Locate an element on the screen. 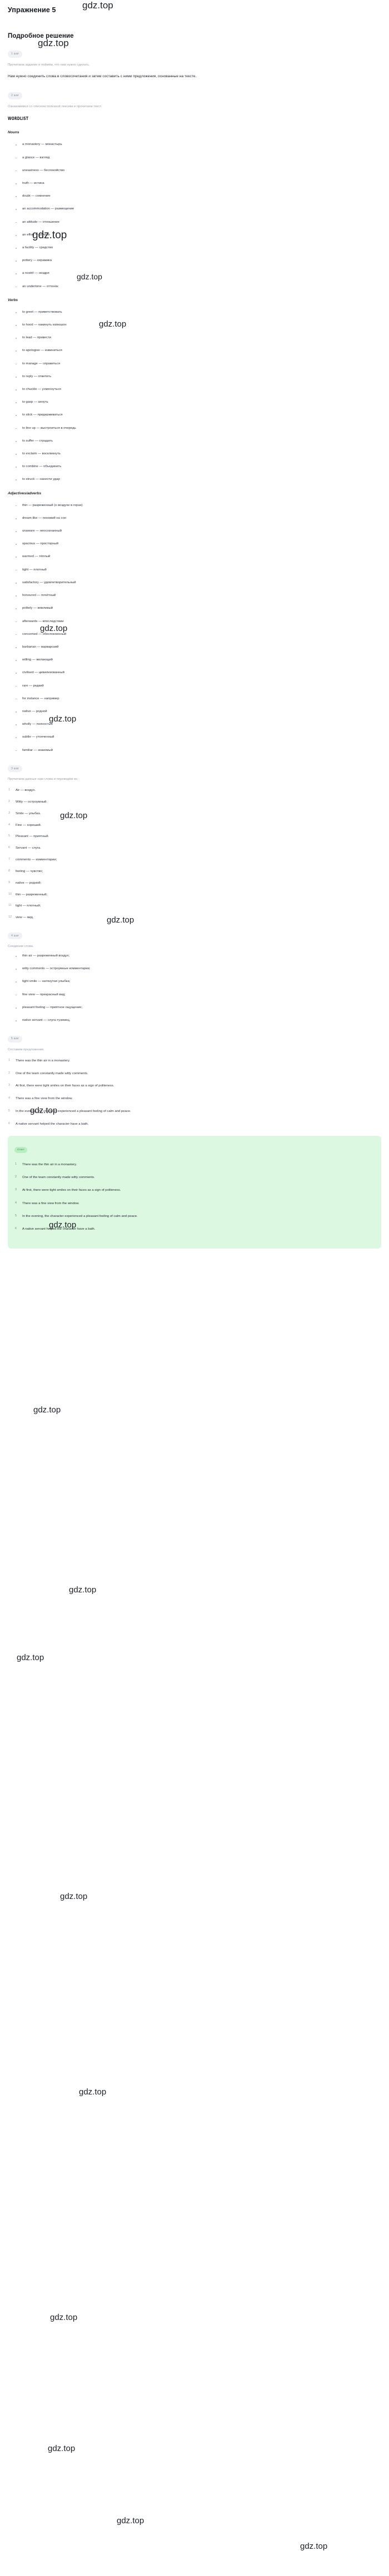 Image resolution: width=389 pixels, height=2576 pixels. wordlist-item: familiar — знакомый is located at coordinates (194, 751).